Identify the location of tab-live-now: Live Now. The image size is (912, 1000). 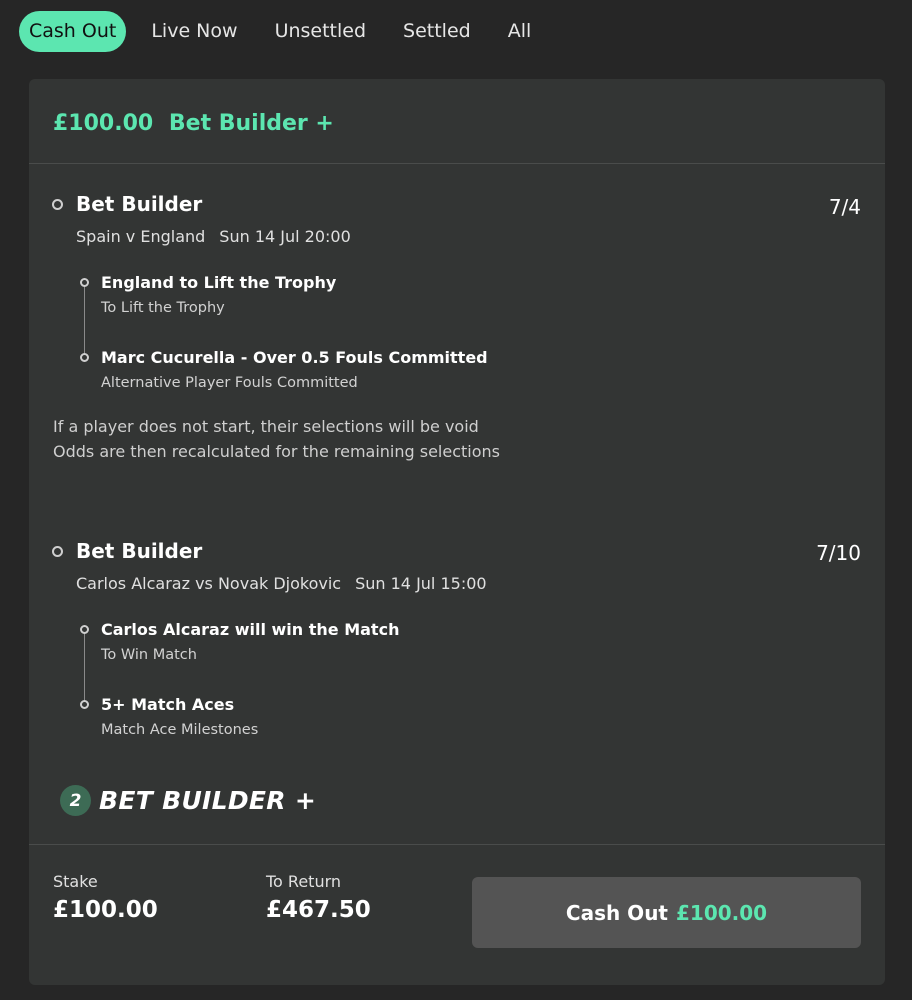
(194, 31).